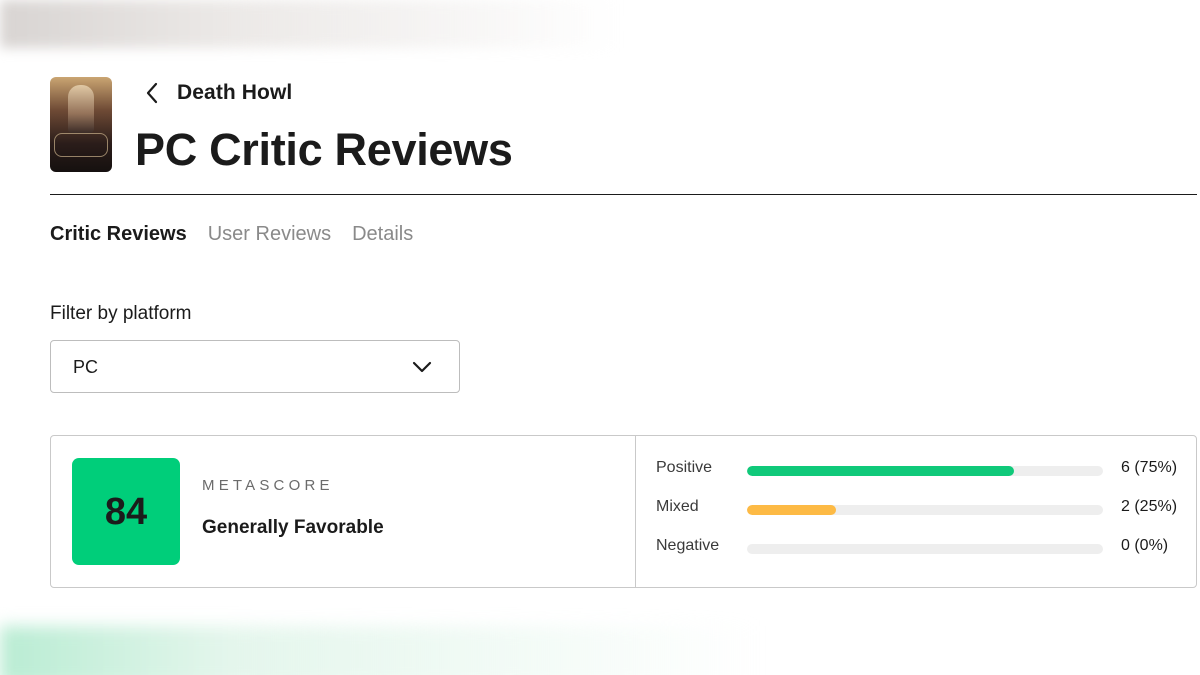  Describe the element at coordinates (121, 313) in the screenshot. I see `filter-label: Filter by platform` at that location.